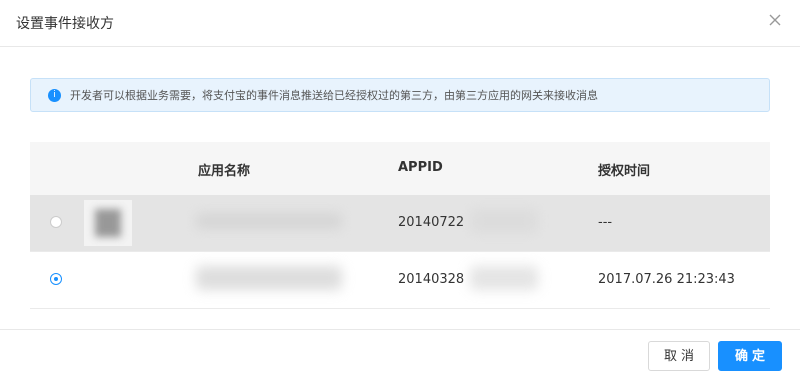 The image size is (800, 380). What do you see at coordinates (56, 279) in the screenshot?
I see `row-radio-checked` at bounding box center [56, 279].